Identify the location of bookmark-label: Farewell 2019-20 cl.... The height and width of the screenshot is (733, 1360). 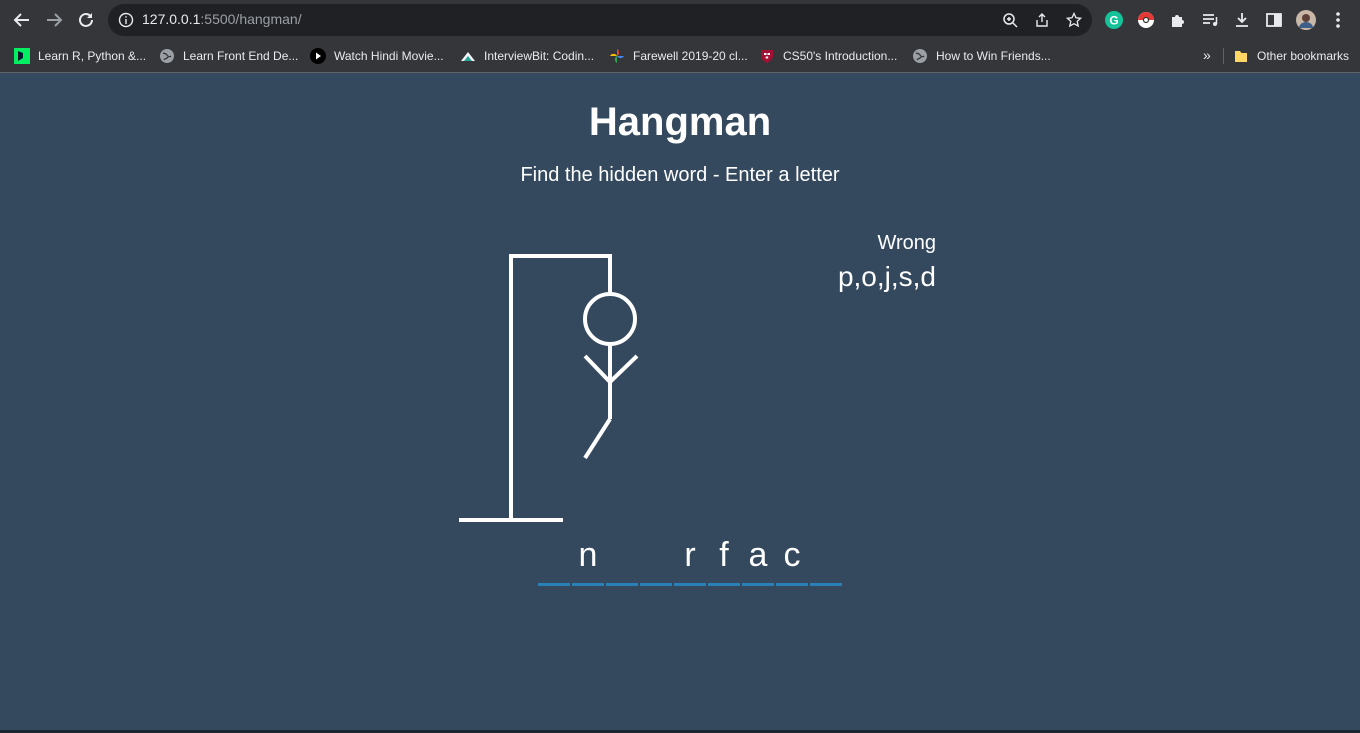
(690, 56).